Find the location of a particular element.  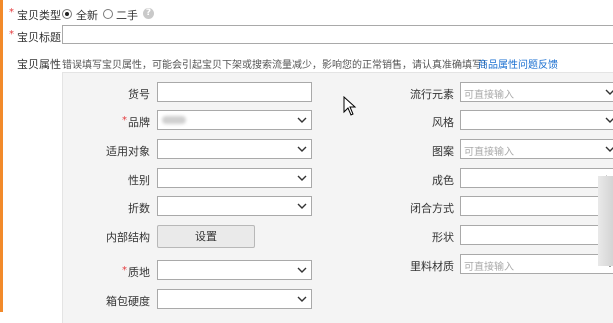

field-label-style: 风格 is located at coordinates (443, 122).